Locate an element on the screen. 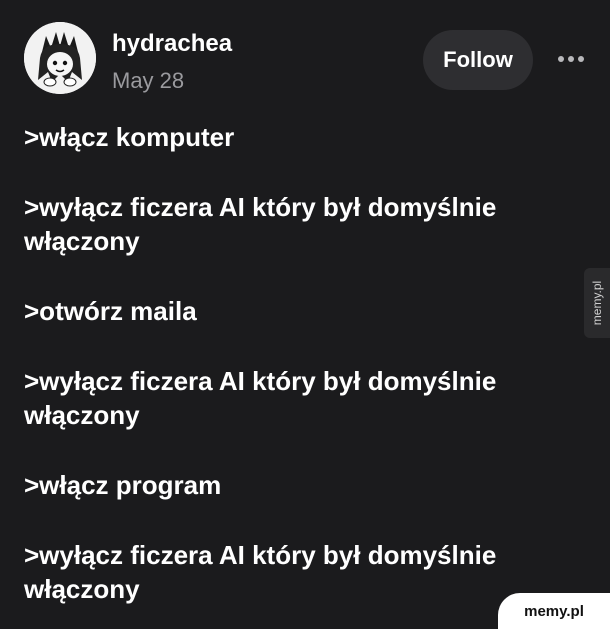 This screenshot has height=629, width=610. follow-button: Follow is located at coordinates (478, 60).